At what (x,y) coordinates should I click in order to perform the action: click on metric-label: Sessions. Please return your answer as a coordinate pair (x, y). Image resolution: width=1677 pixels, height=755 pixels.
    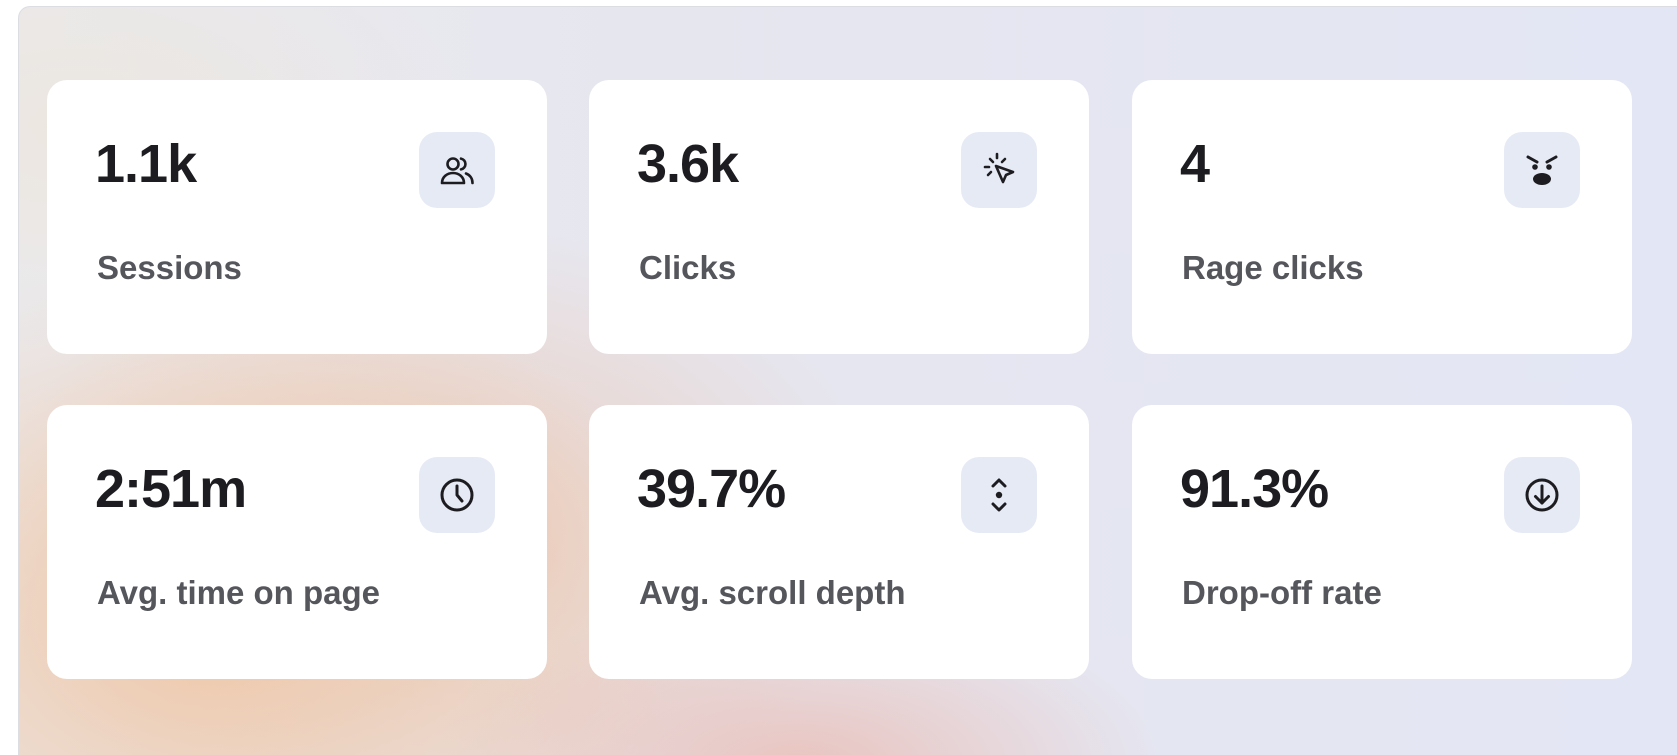
    Looking at the image, I should click on (169, 267).